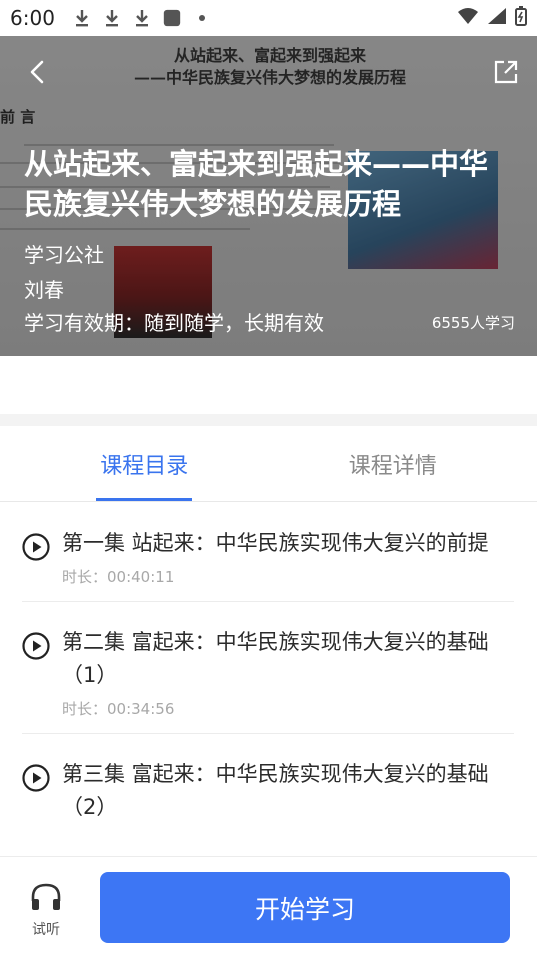 This screenshot has height=956, width=537. I want to click on battery-icon, so click(521, 18).